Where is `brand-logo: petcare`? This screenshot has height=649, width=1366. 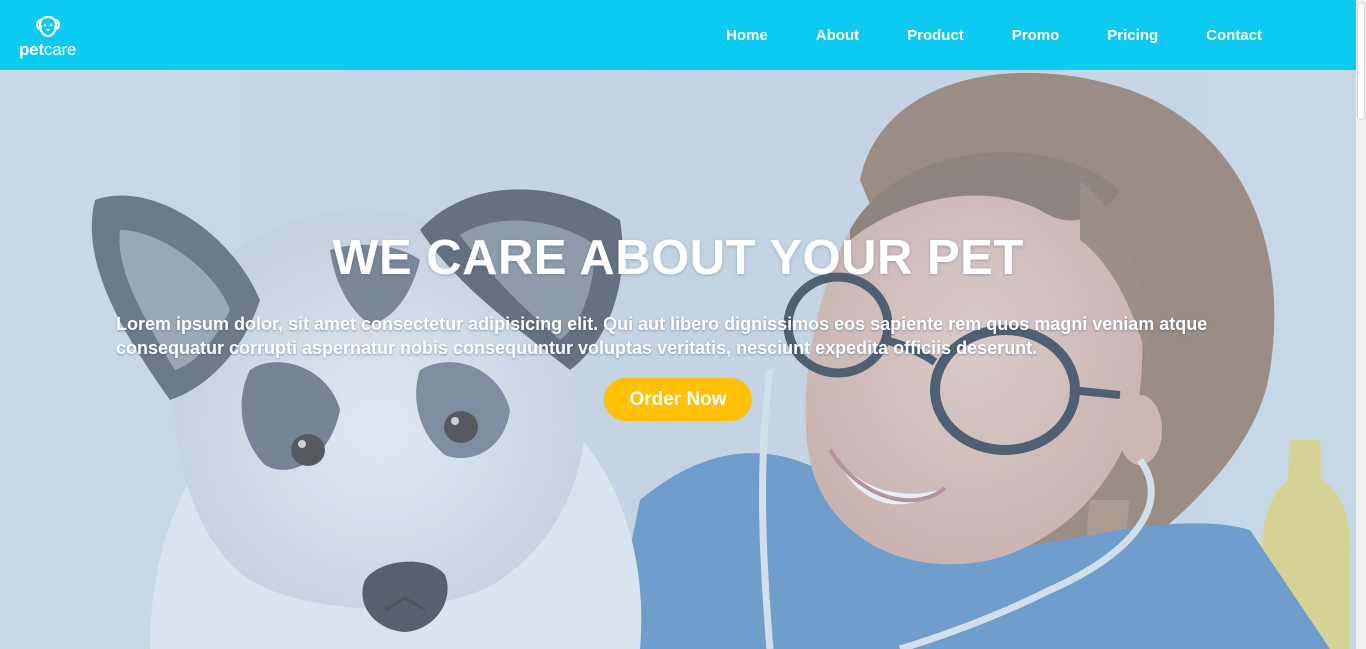 brand-logo: petcare is located at coordinates (47, 36).